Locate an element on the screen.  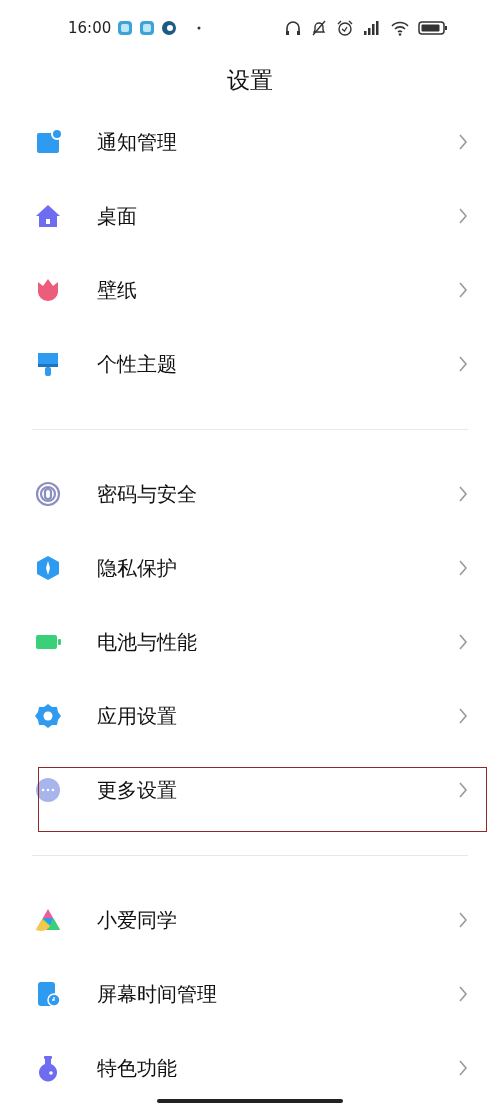
settings-row: 桌面 is located at coordinates (250, 216).